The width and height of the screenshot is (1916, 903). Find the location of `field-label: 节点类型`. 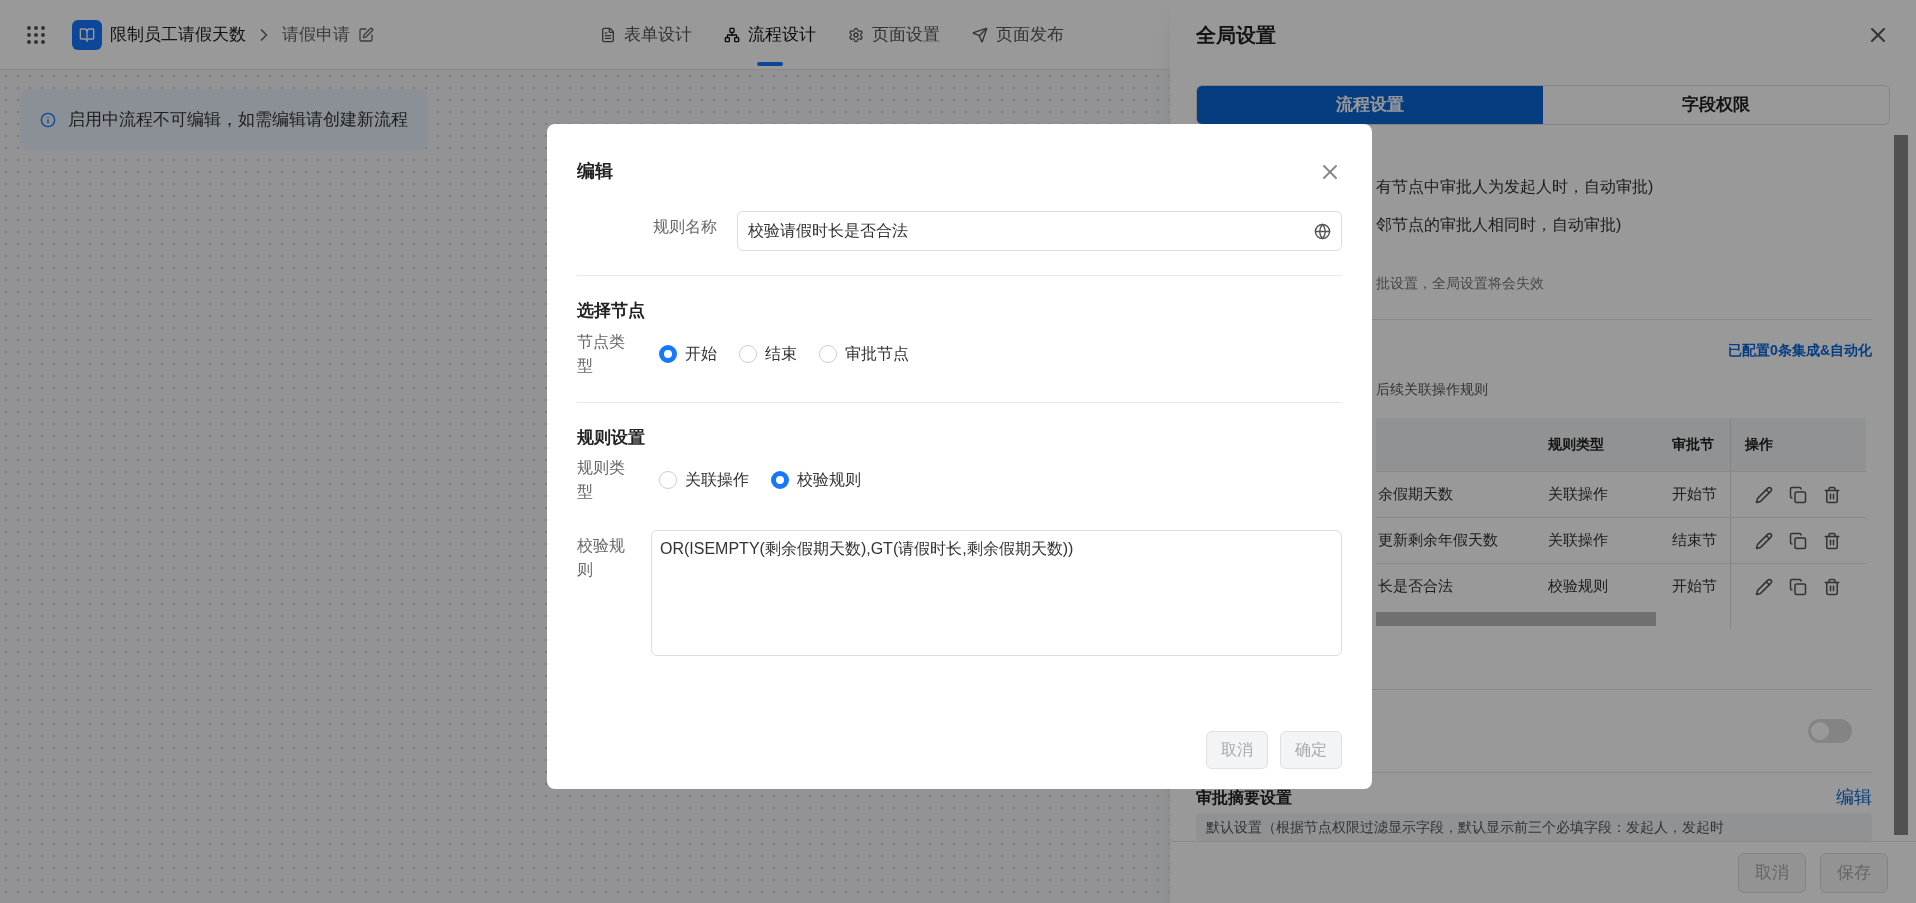

field-label: 节点类型 is located at coordinates (601, 353).